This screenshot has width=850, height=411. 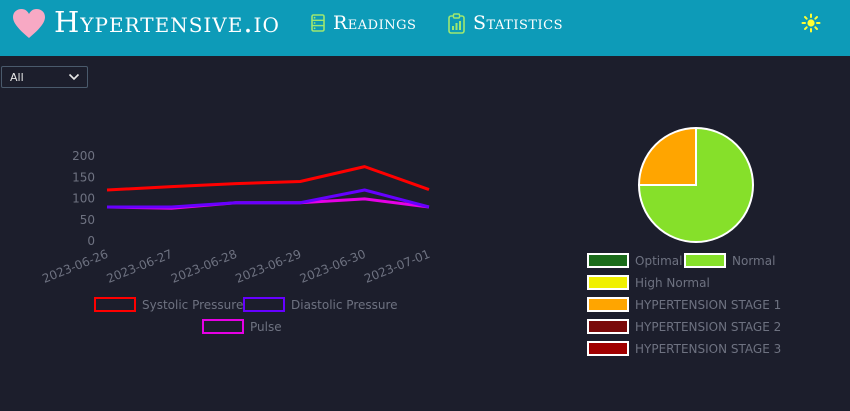 I want to click on period-filter-select: All, so click(x=44, y=77).